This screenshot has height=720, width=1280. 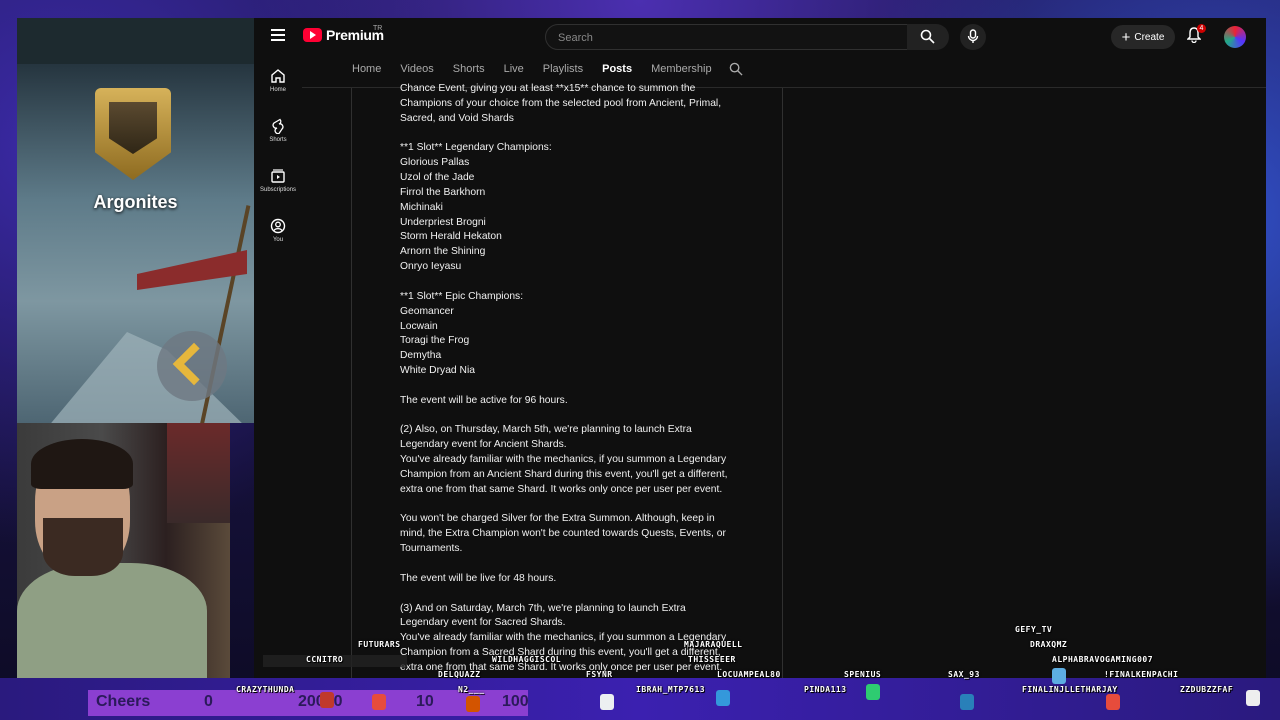 What do you see at coordinates (278, 190) in the screenshot?
I see `nav-label: Subscriptions` at bounding box center [278, 190].